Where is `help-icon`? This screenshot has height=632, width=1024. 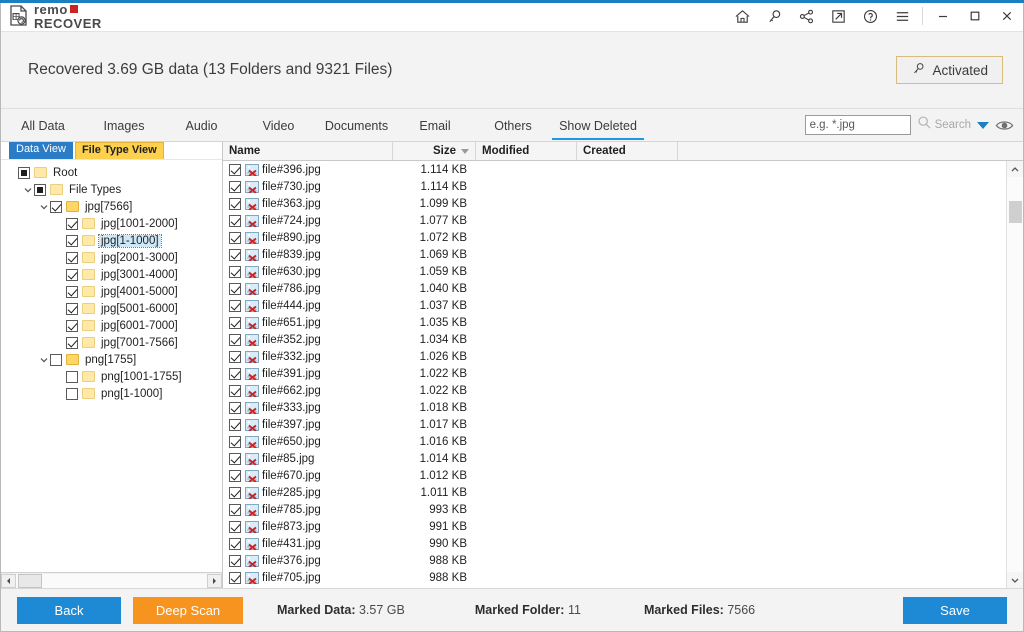 help-icon is located at coordinates (870, 16).